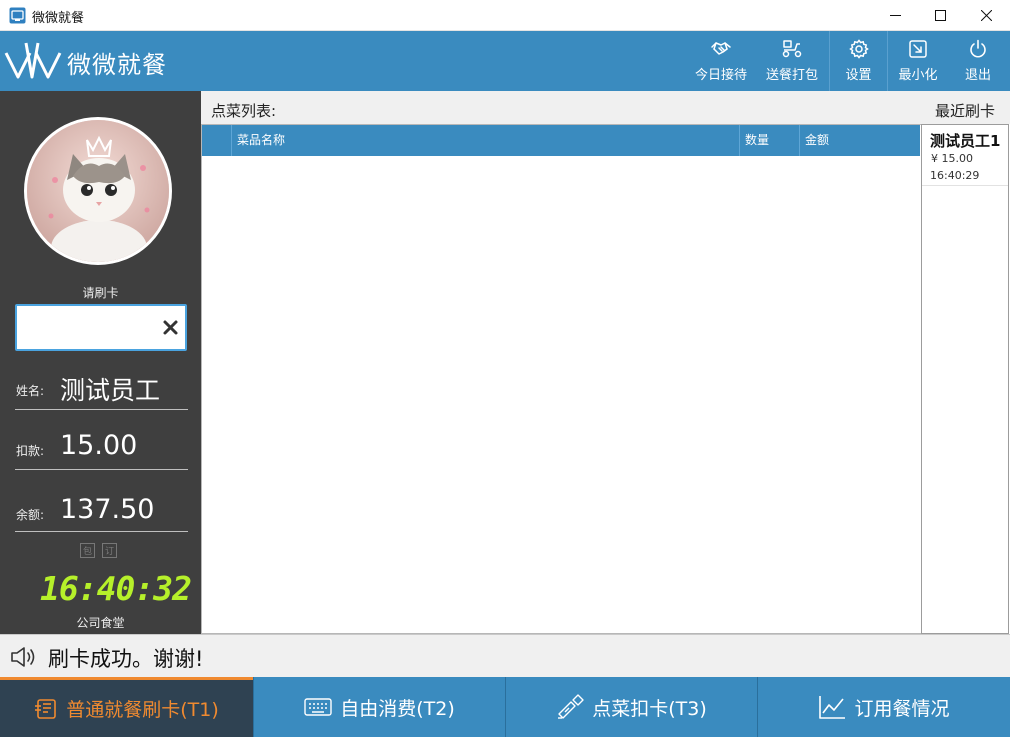 The width and height of the screenshot is (1010, 737). I want to click on recent-header: 最近刷卡, so click(965, 107).